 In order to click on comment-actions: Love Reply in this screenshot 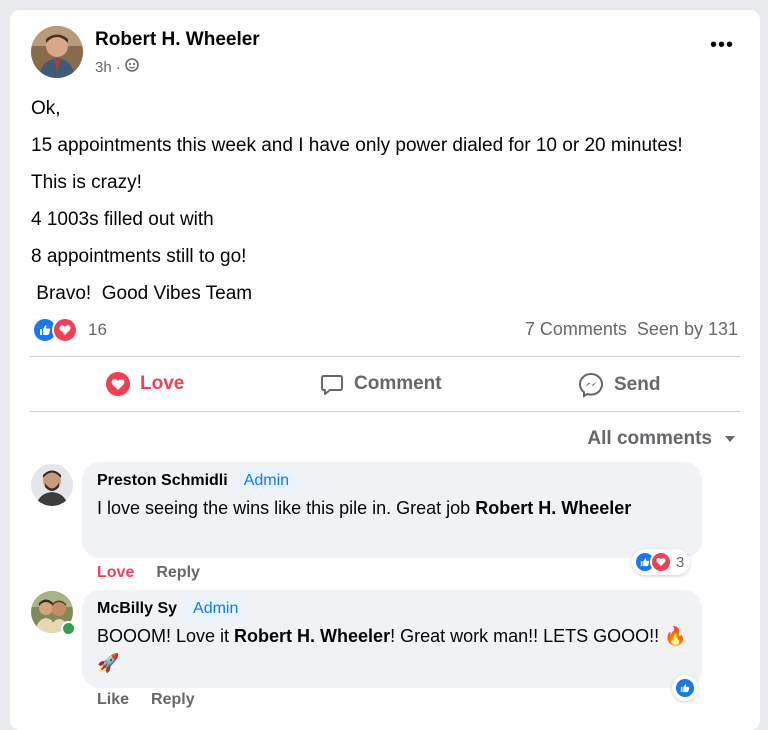, I will do `click(148, 573)`.